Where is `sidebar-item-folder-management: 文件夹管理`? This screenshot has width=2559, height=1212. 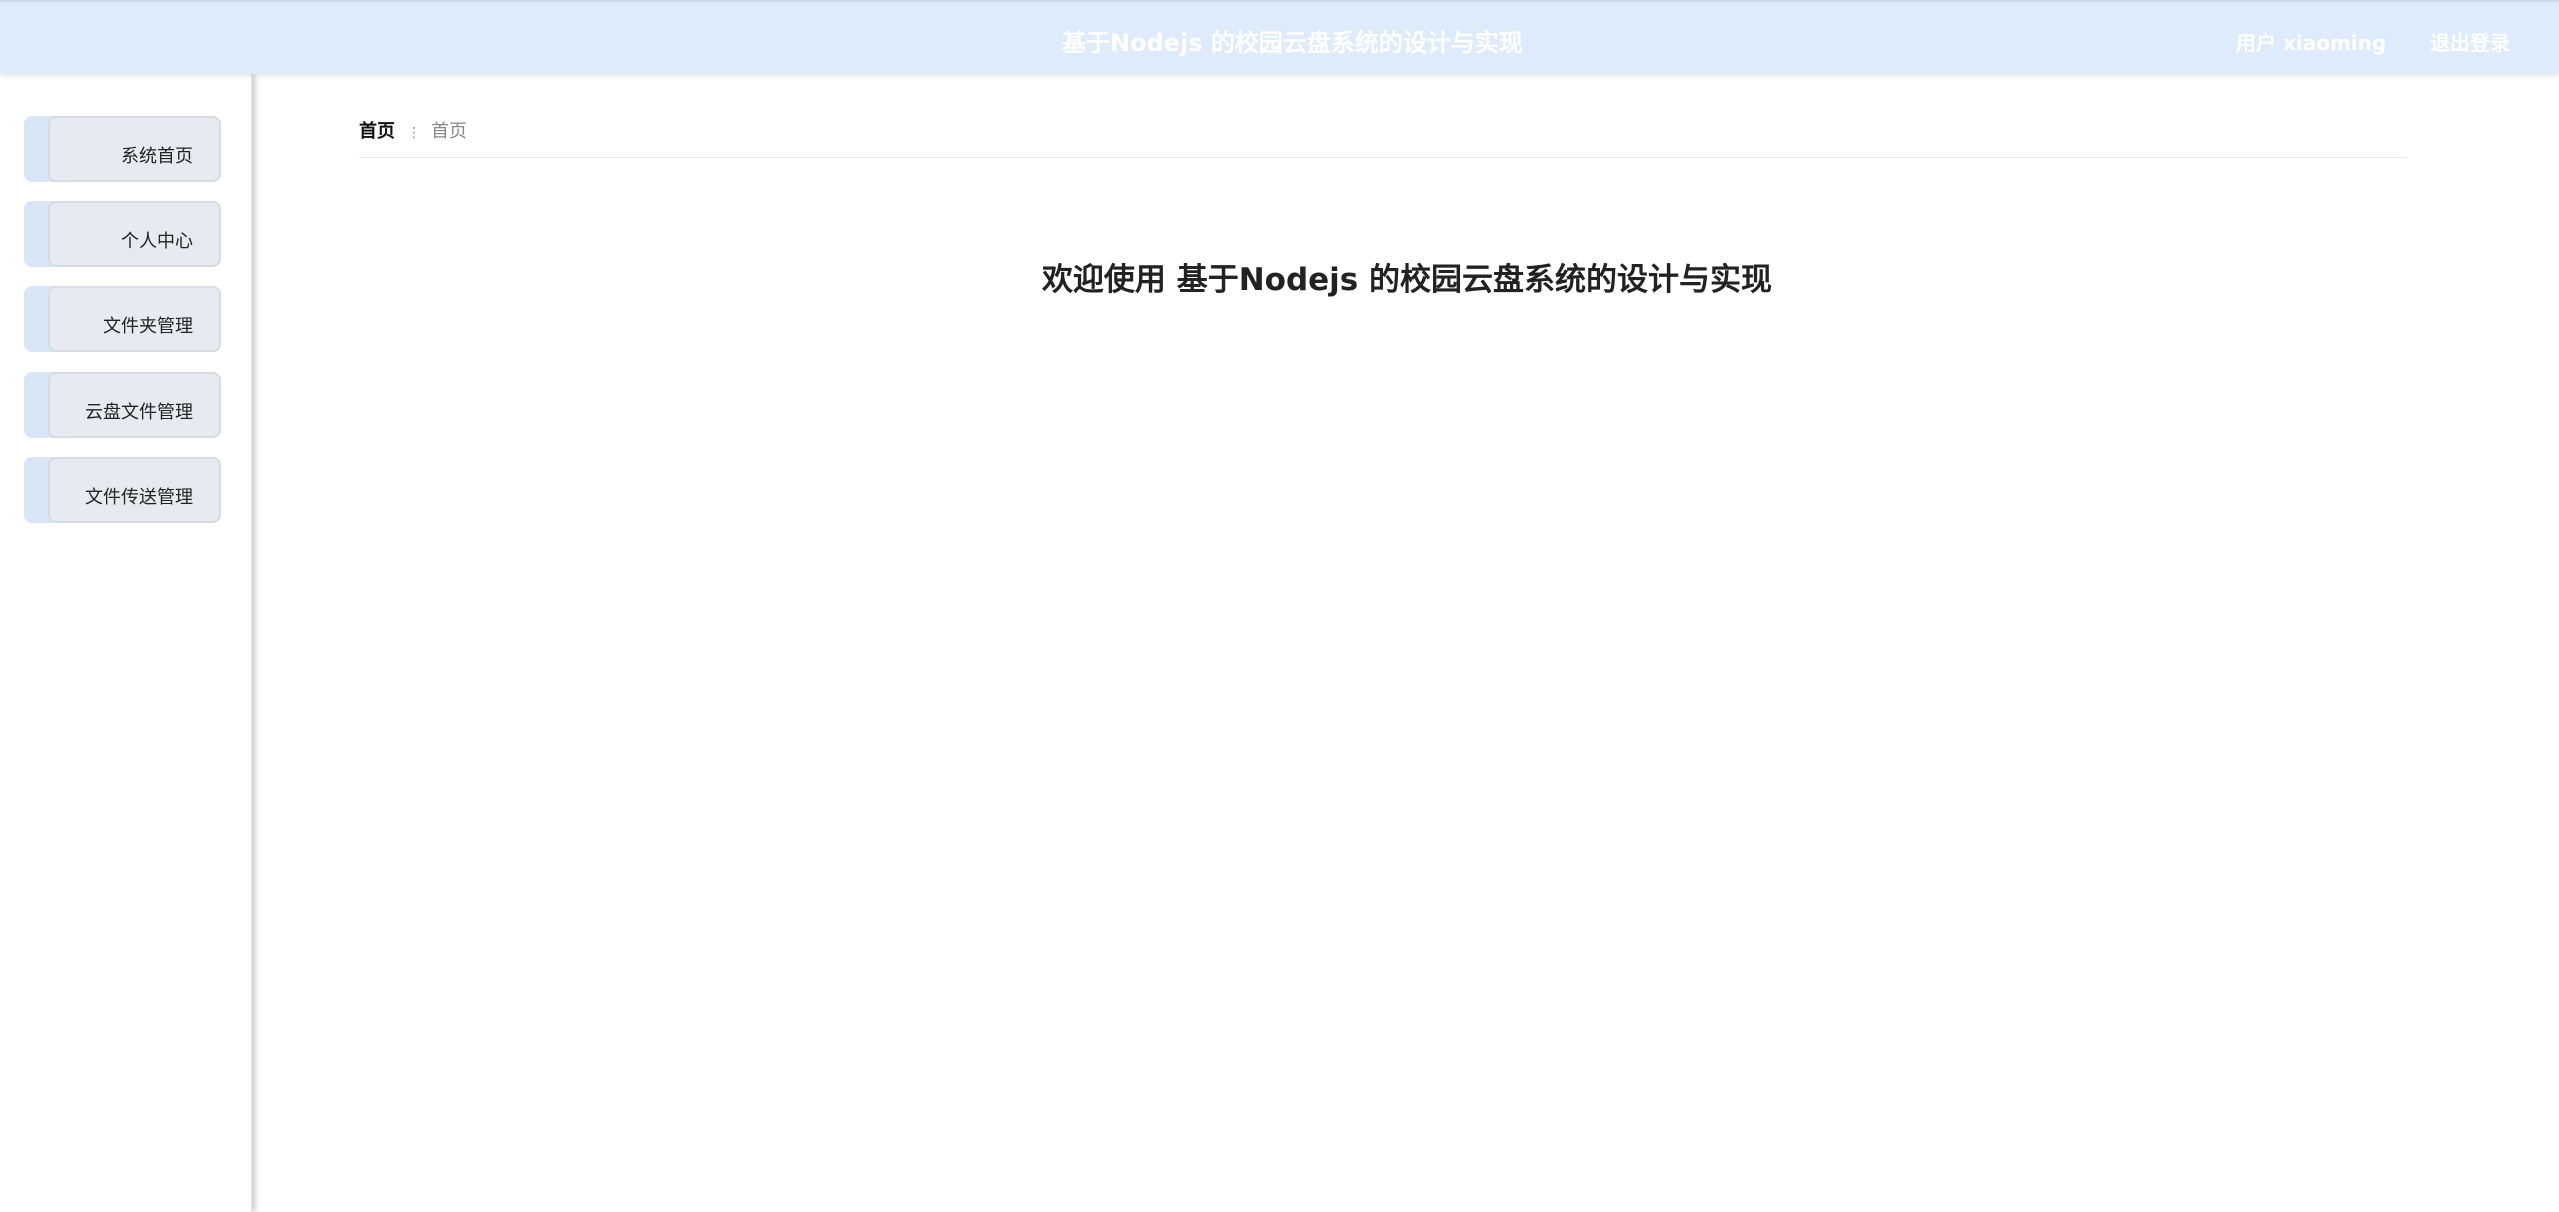 sidebar-item-folder-management: 文件夹管理 is located at coordinates (122, 319).